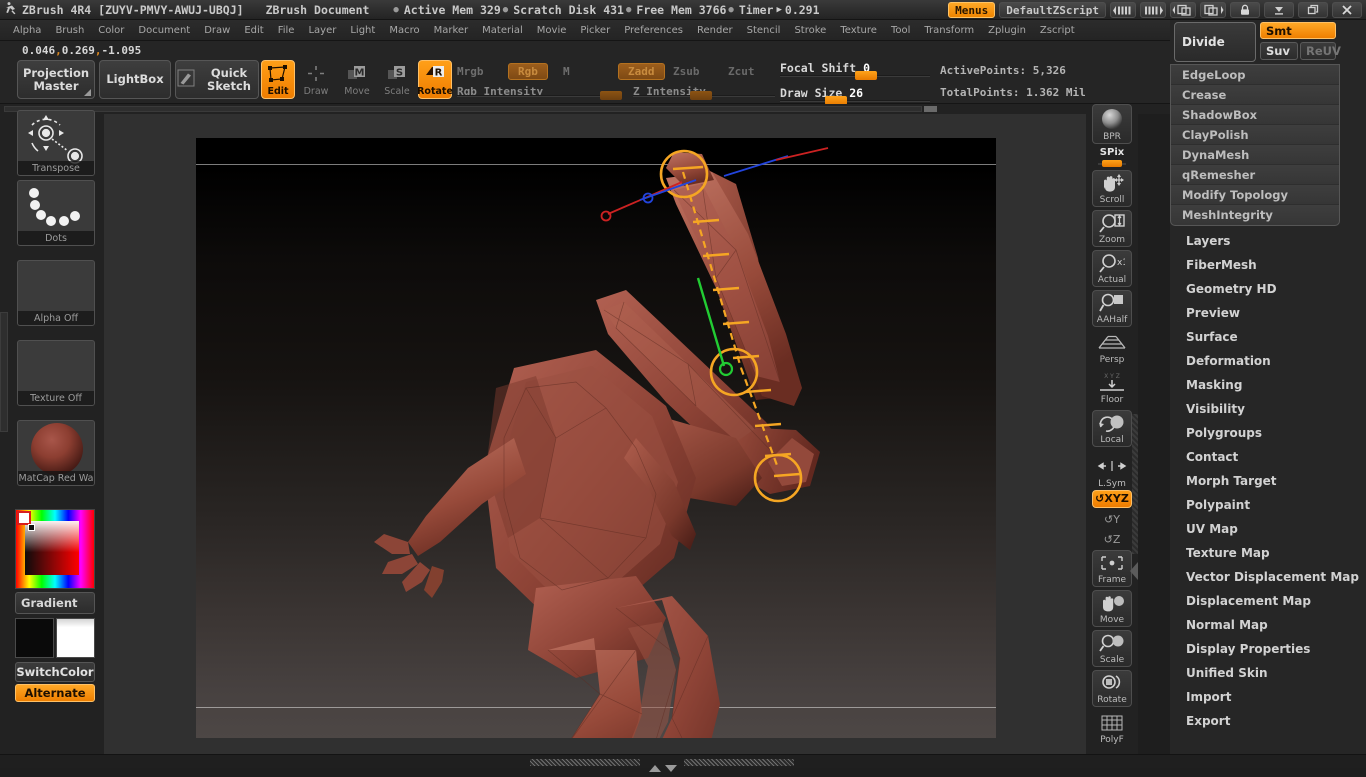 This screenshot has width=1366, height=777. Describe the element at coordinates (1268, 697) in the screenshot. I see `palette-item-import: Import` at that location.